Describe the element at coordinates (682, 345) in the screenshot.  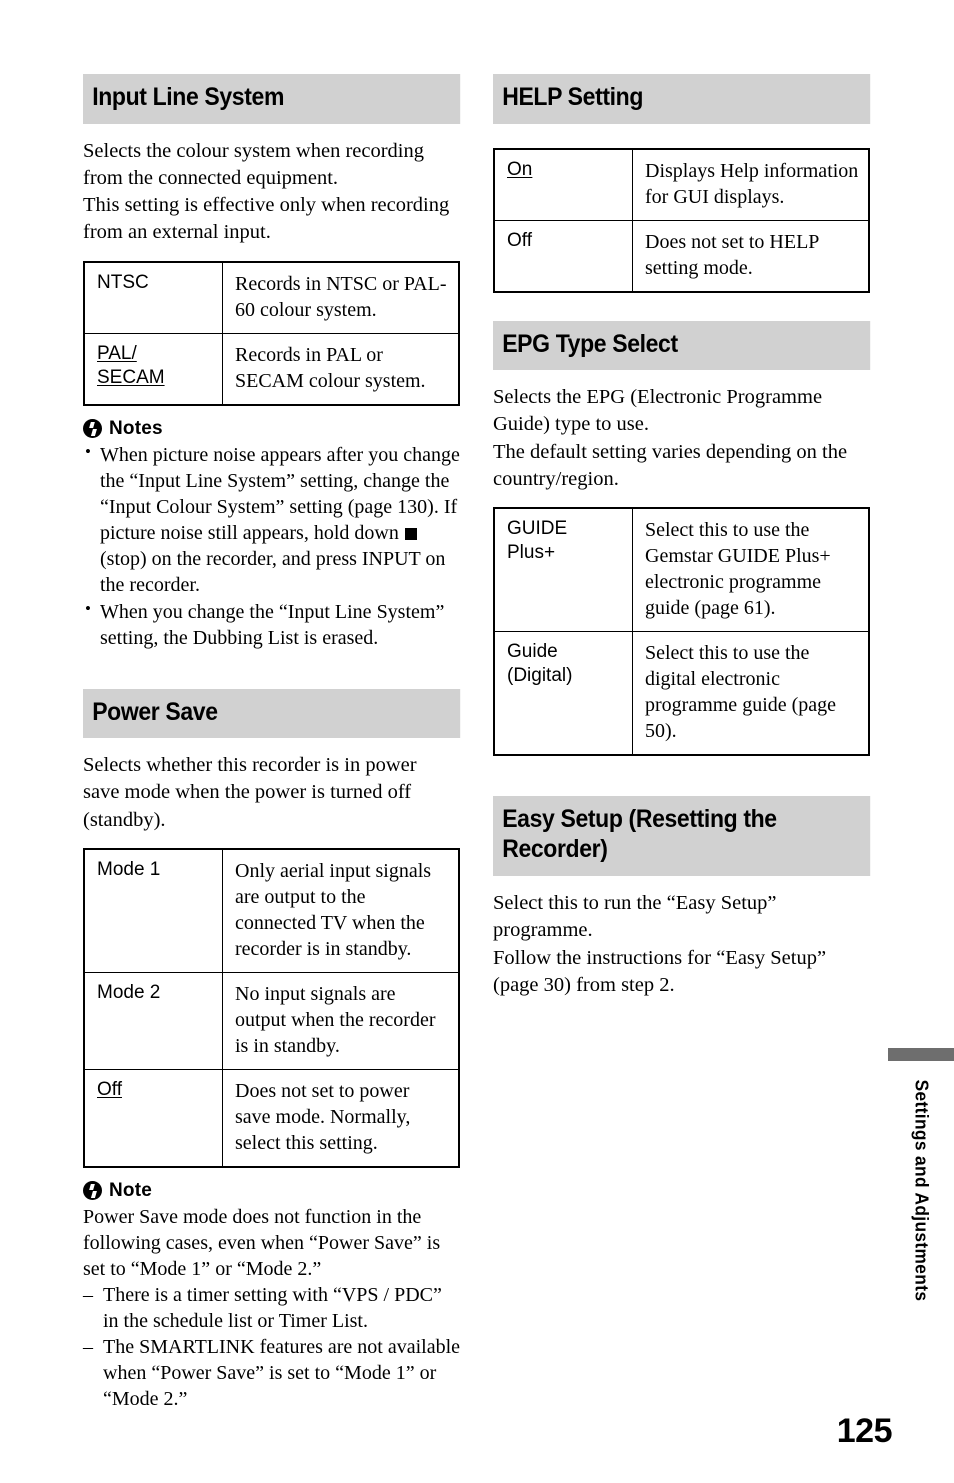
I see `section-heading-epg-type-select: EPG Type Select` at that location.